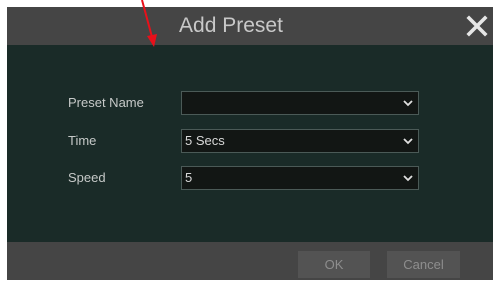 The image size is (493, 283). I want to click on speed-row: Speed 5, so click(250, 178).